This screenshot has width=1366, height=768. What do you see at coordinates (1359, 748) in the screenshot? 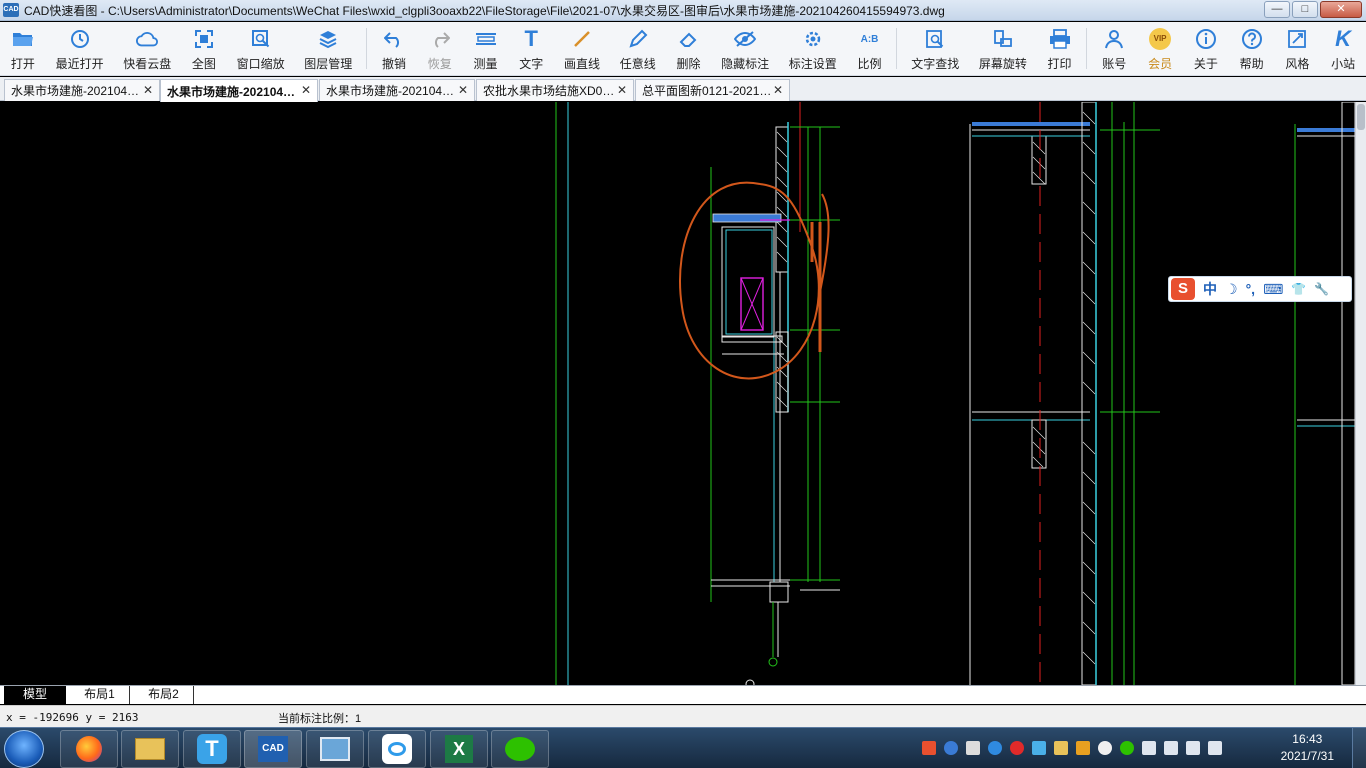
I see `show-desktop-button` at bounding box center [1359, 748].